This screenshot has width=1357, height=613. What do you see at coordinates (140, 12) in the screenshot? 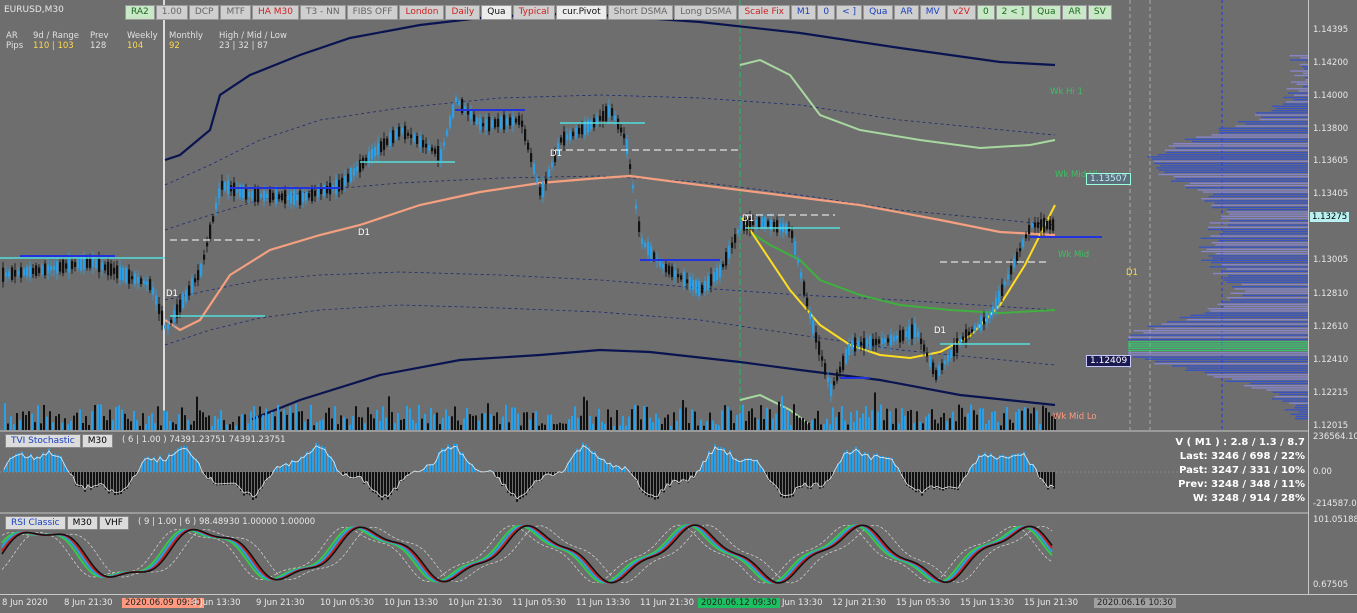
I see `toolbar-button-0: RA2` at bounding box center [140, 12].